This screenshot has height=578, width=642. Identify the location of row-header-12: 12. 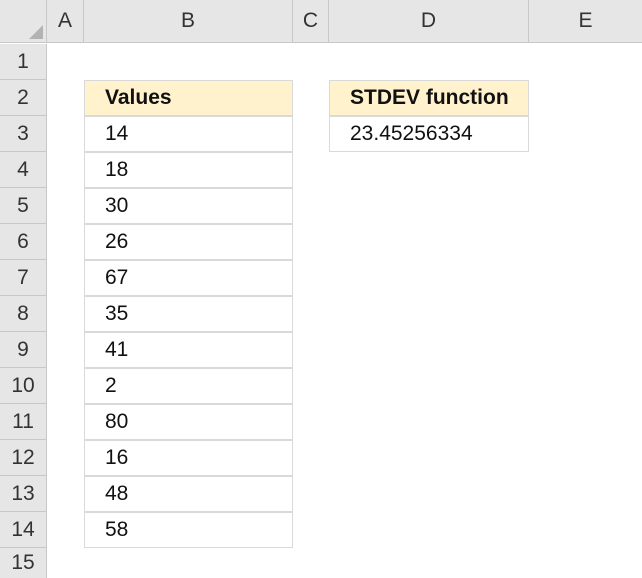
(23, 458).